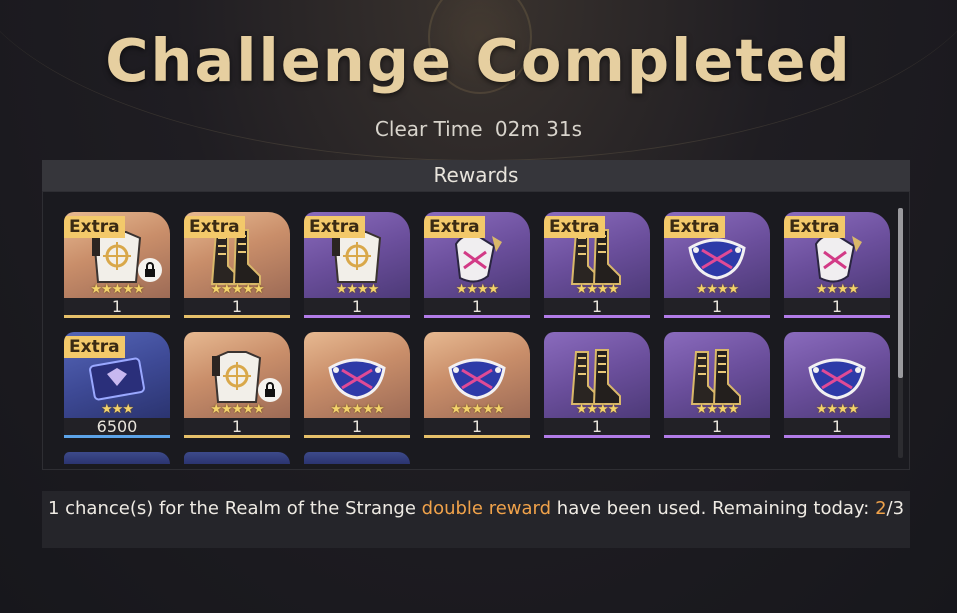 This screenshot has width=957, height=613. I want to click on clear-time: Clear Time 02m 31s, so click(478, 129).